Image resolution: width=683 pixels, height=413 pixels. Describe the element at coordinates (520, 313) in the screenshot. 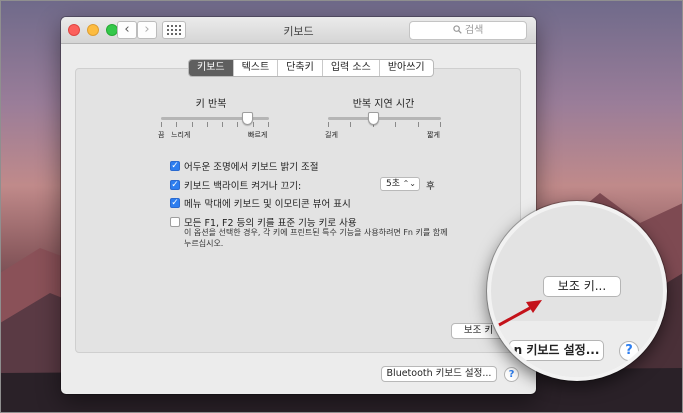

I see `pointer-arrow` at that location.